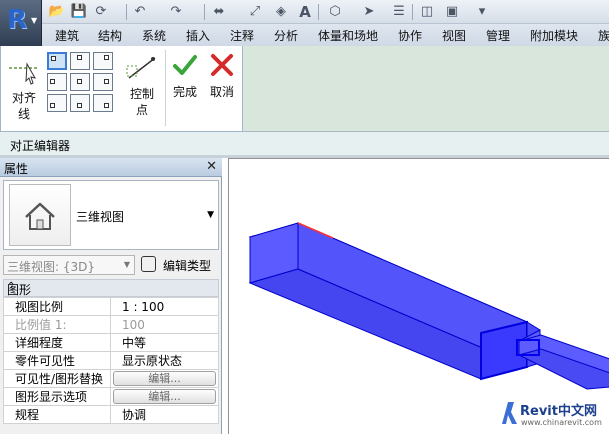  What do you see at coordinates (100, 217) in the screenshot?
I see `type-name: 三维视图` at bounding box center [100, 217].